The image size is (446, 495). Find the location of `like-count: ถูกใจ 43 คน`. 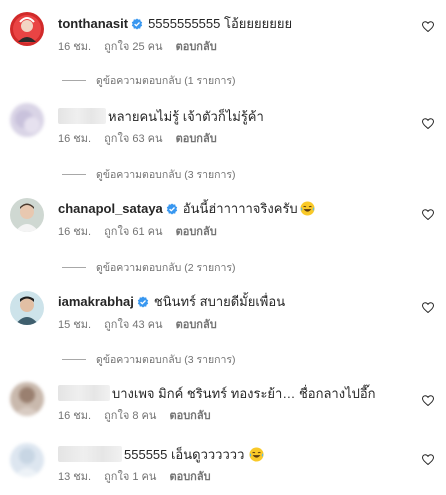

like-count: ถูกใจ 43 คน is located at coordinates (133, 325).